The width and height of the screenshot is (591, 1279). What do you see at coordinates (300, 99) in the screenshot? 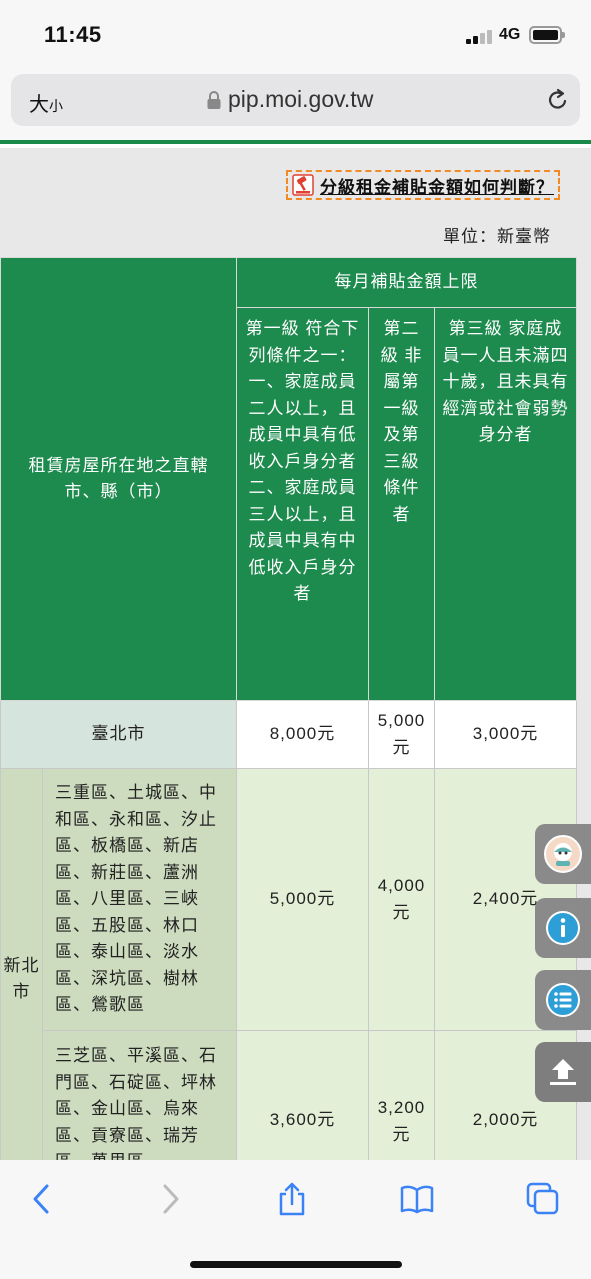
I see `url-text: pip.moi.gov.tw` at bounding box center [300, 99].